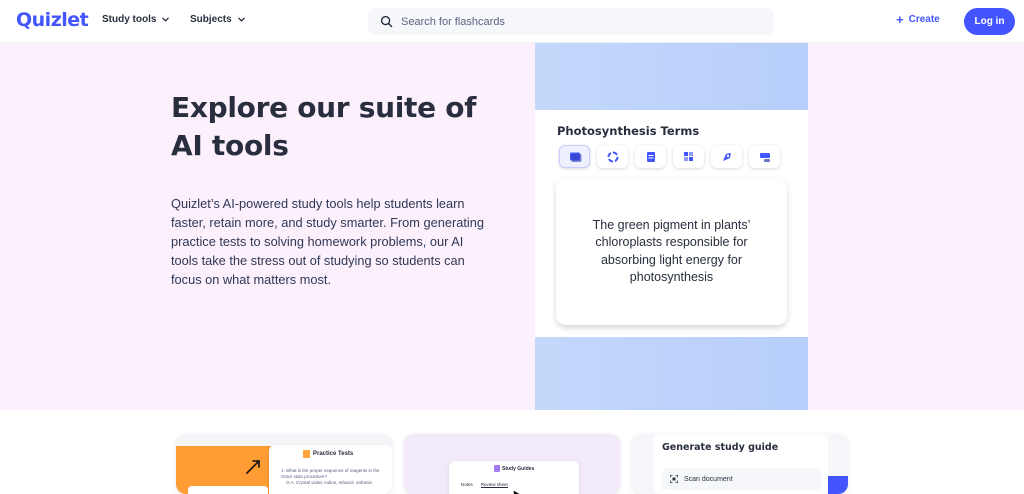 The width and height of the screenshot is (1024, 494). I want to click on plus-icon: +, so click(900, 19).